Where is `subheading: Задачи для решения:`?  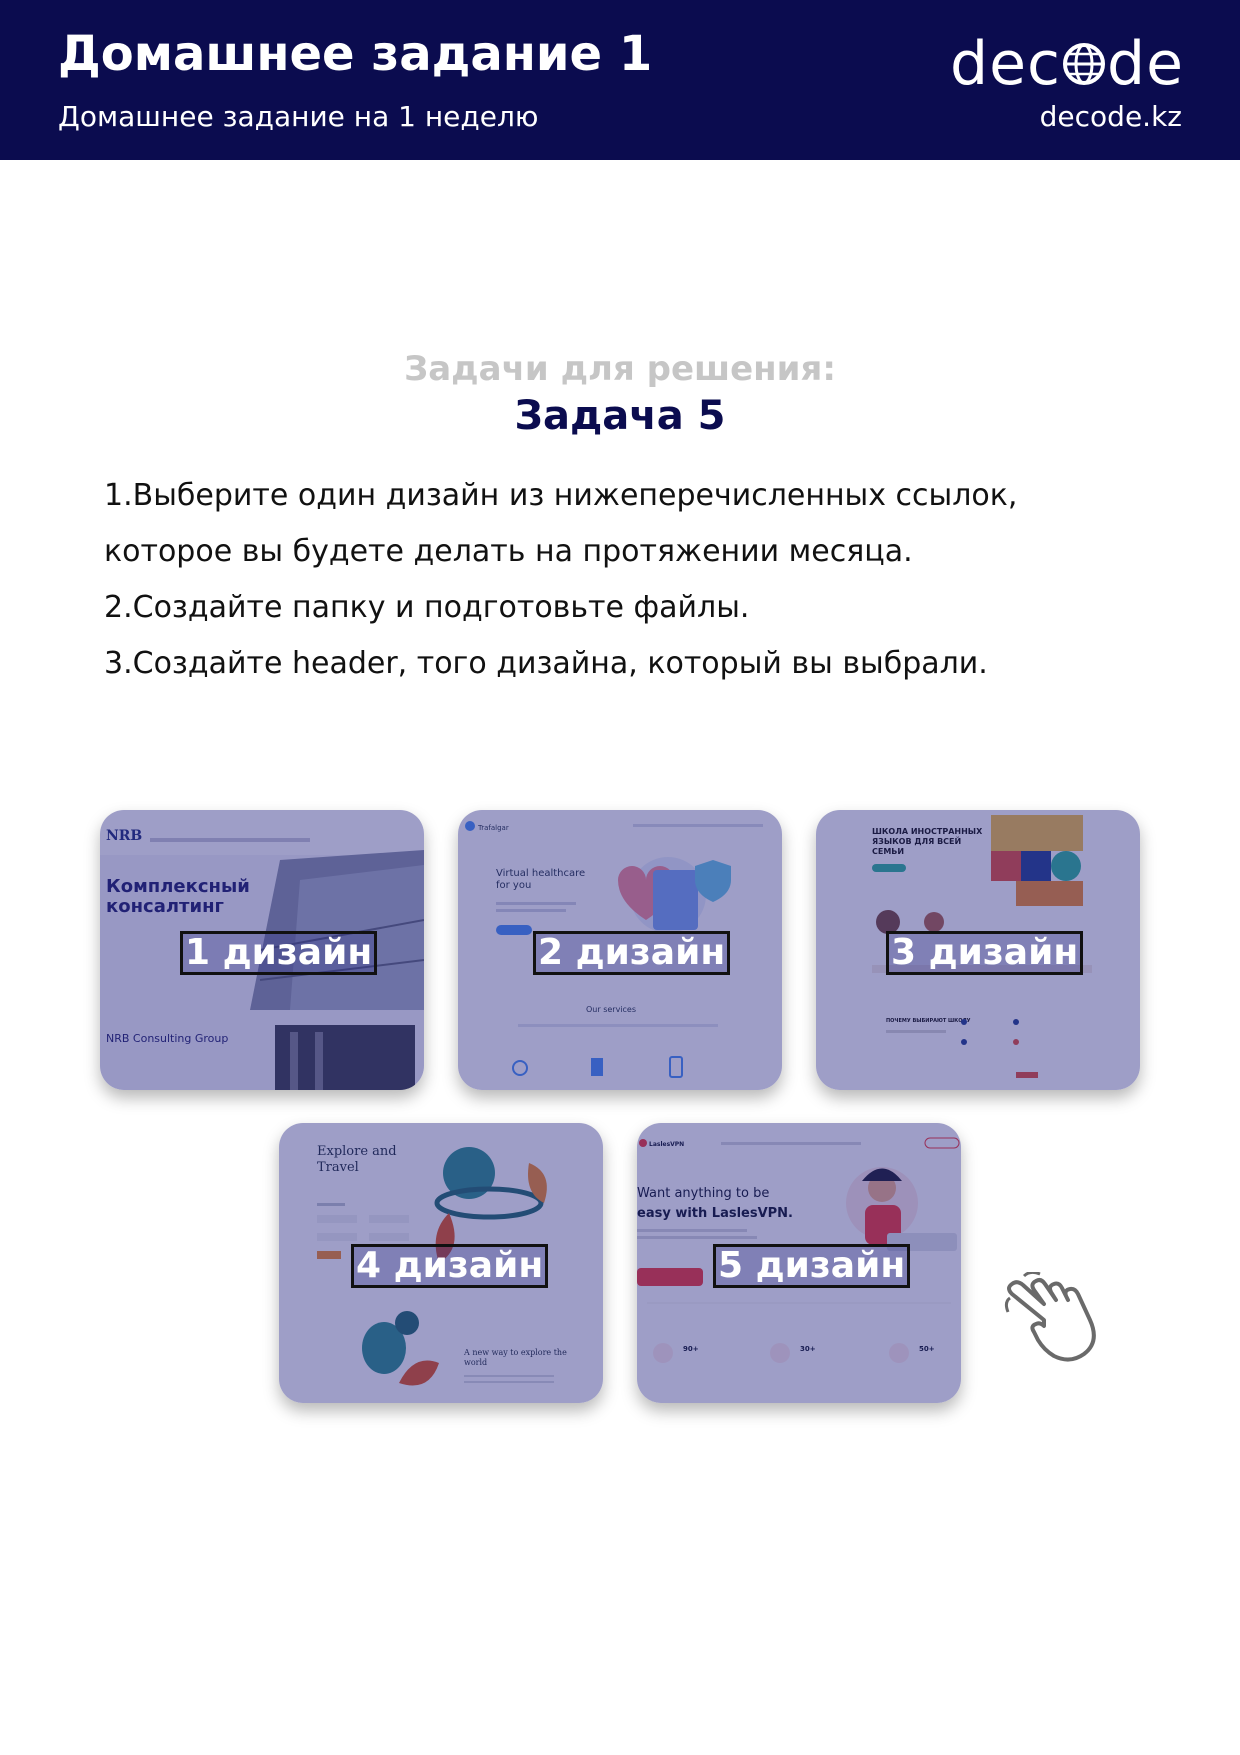
subheading: Задачи для решения: is located at coordinates (620, 369).